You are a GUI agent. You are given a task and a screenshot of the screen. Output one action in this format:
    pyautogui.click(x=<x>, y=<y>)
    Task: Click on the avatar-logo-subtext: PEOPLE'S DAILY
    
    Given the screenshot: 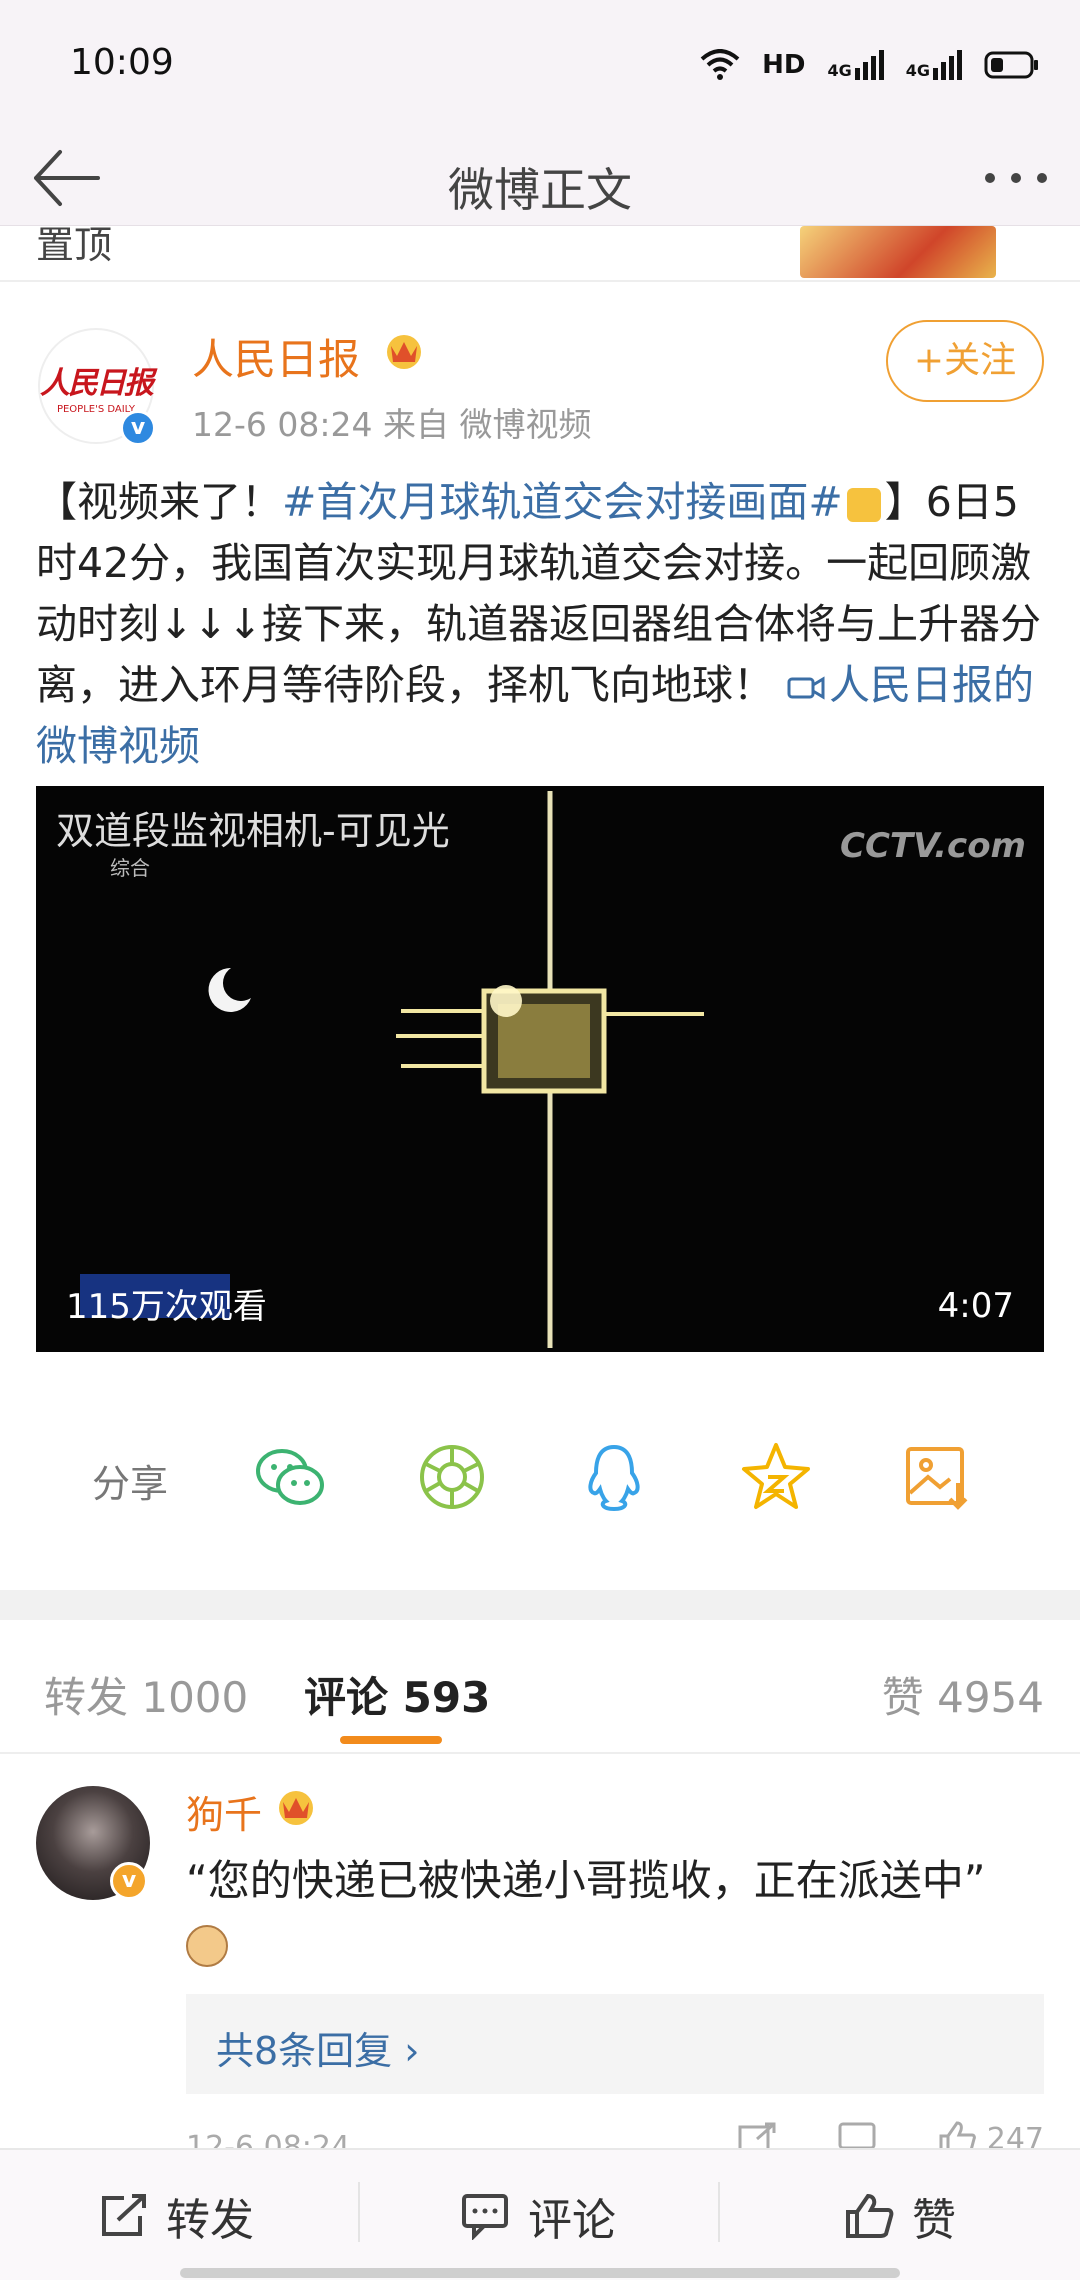 What is the action you would take?
    pyautogui.click(x=96, y=409)
    